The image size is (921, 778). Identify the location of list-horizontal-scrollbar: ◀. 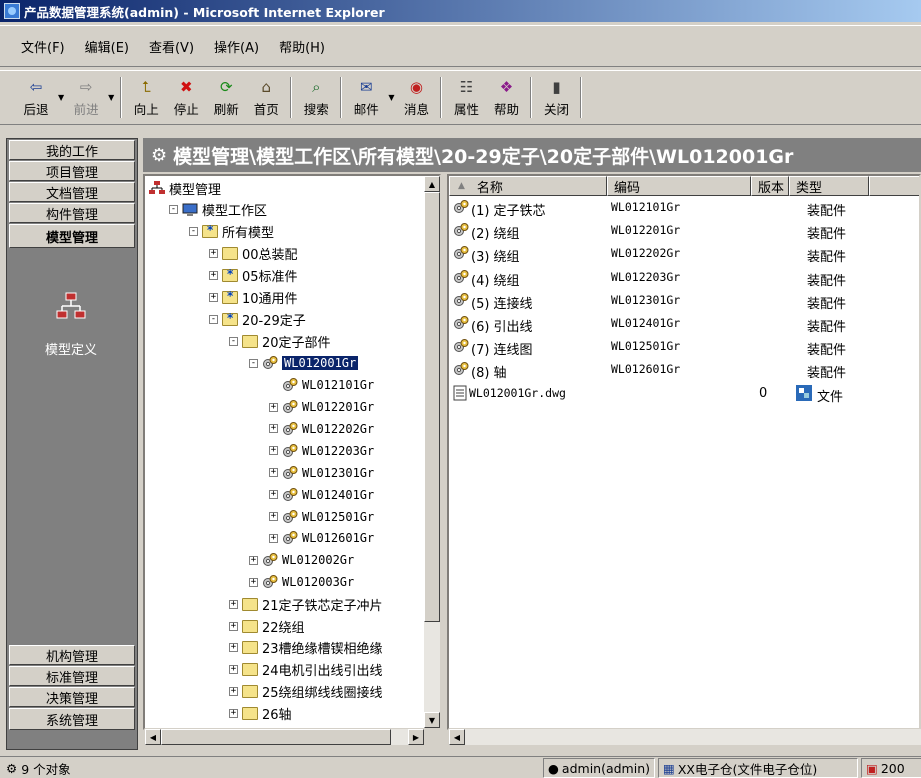
(685, 737).